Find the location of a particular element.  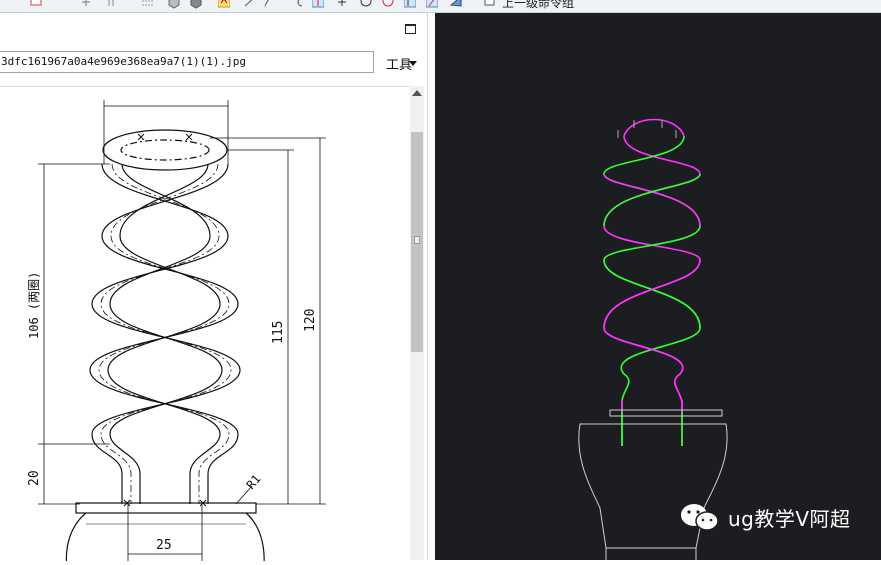

top-arc is located at coordinates (654, 127).